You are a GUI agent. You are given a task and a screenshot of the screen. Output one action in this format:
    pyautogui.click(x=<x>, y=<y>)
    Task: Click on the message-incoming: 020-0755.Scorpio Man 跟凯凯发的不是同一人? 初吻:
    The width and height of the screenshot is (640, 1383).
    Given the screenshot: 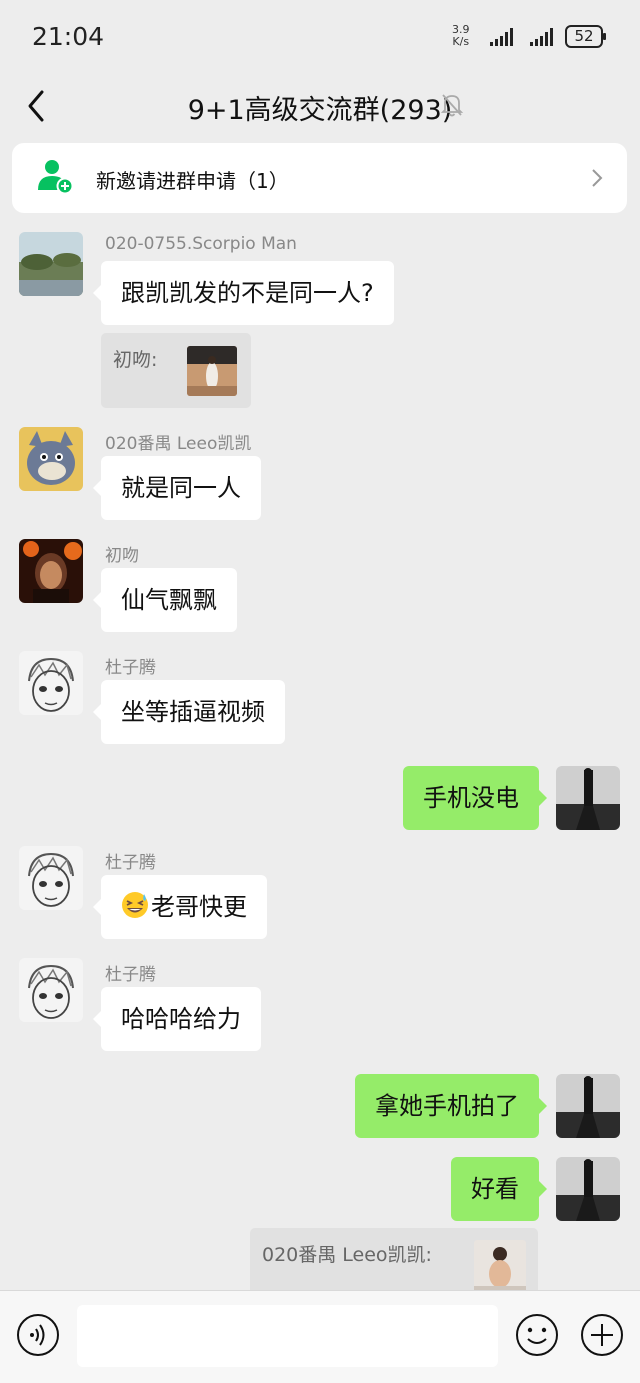 What is the action you would take?
    pyautogui.click(x=320, y=318)
    